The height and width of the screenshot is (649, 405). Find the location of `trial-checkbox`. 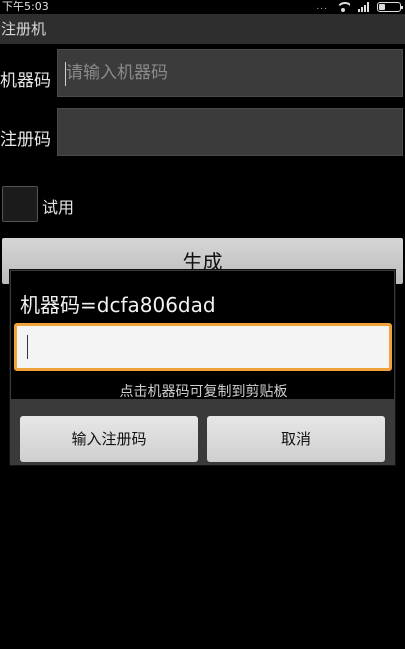

trial-checkbox is located at coordinates (20, 204).